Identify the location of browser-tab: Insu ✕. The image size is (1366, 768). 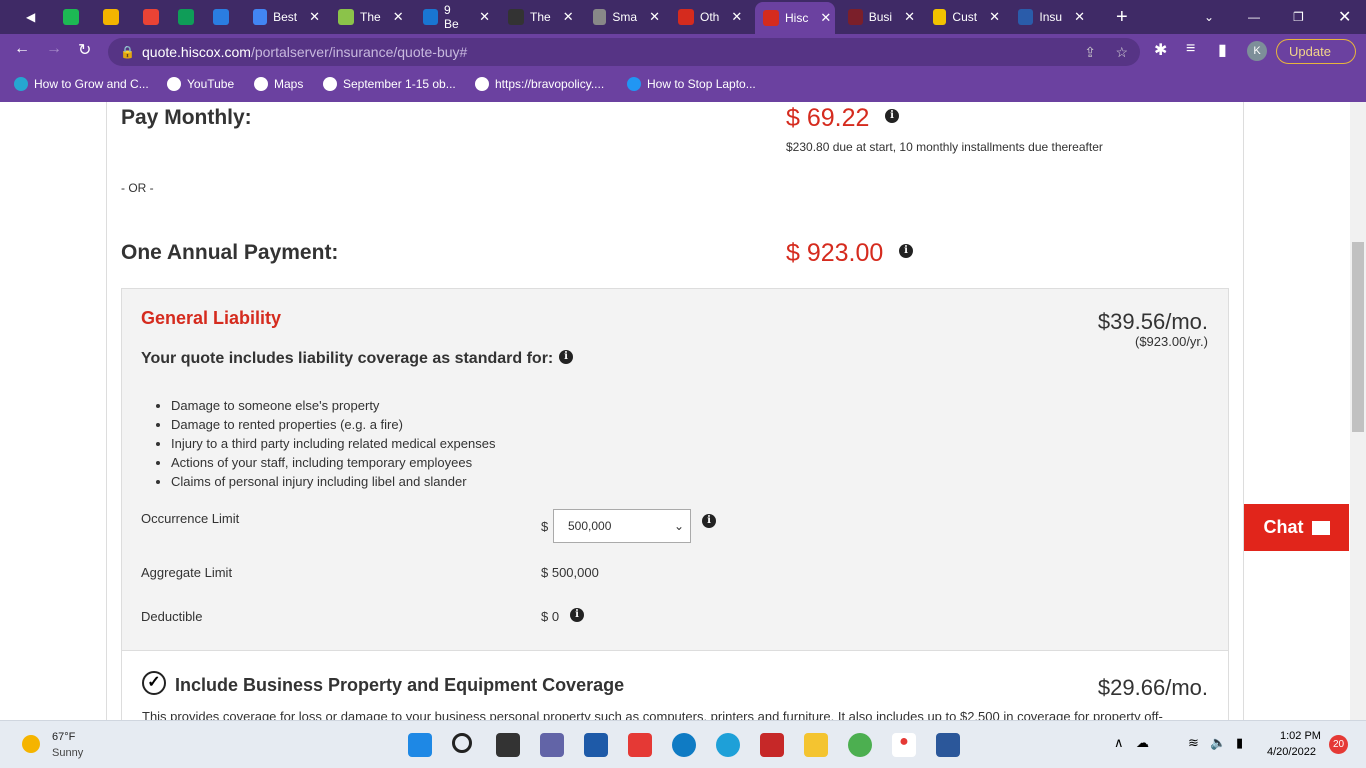
(1047, 17).